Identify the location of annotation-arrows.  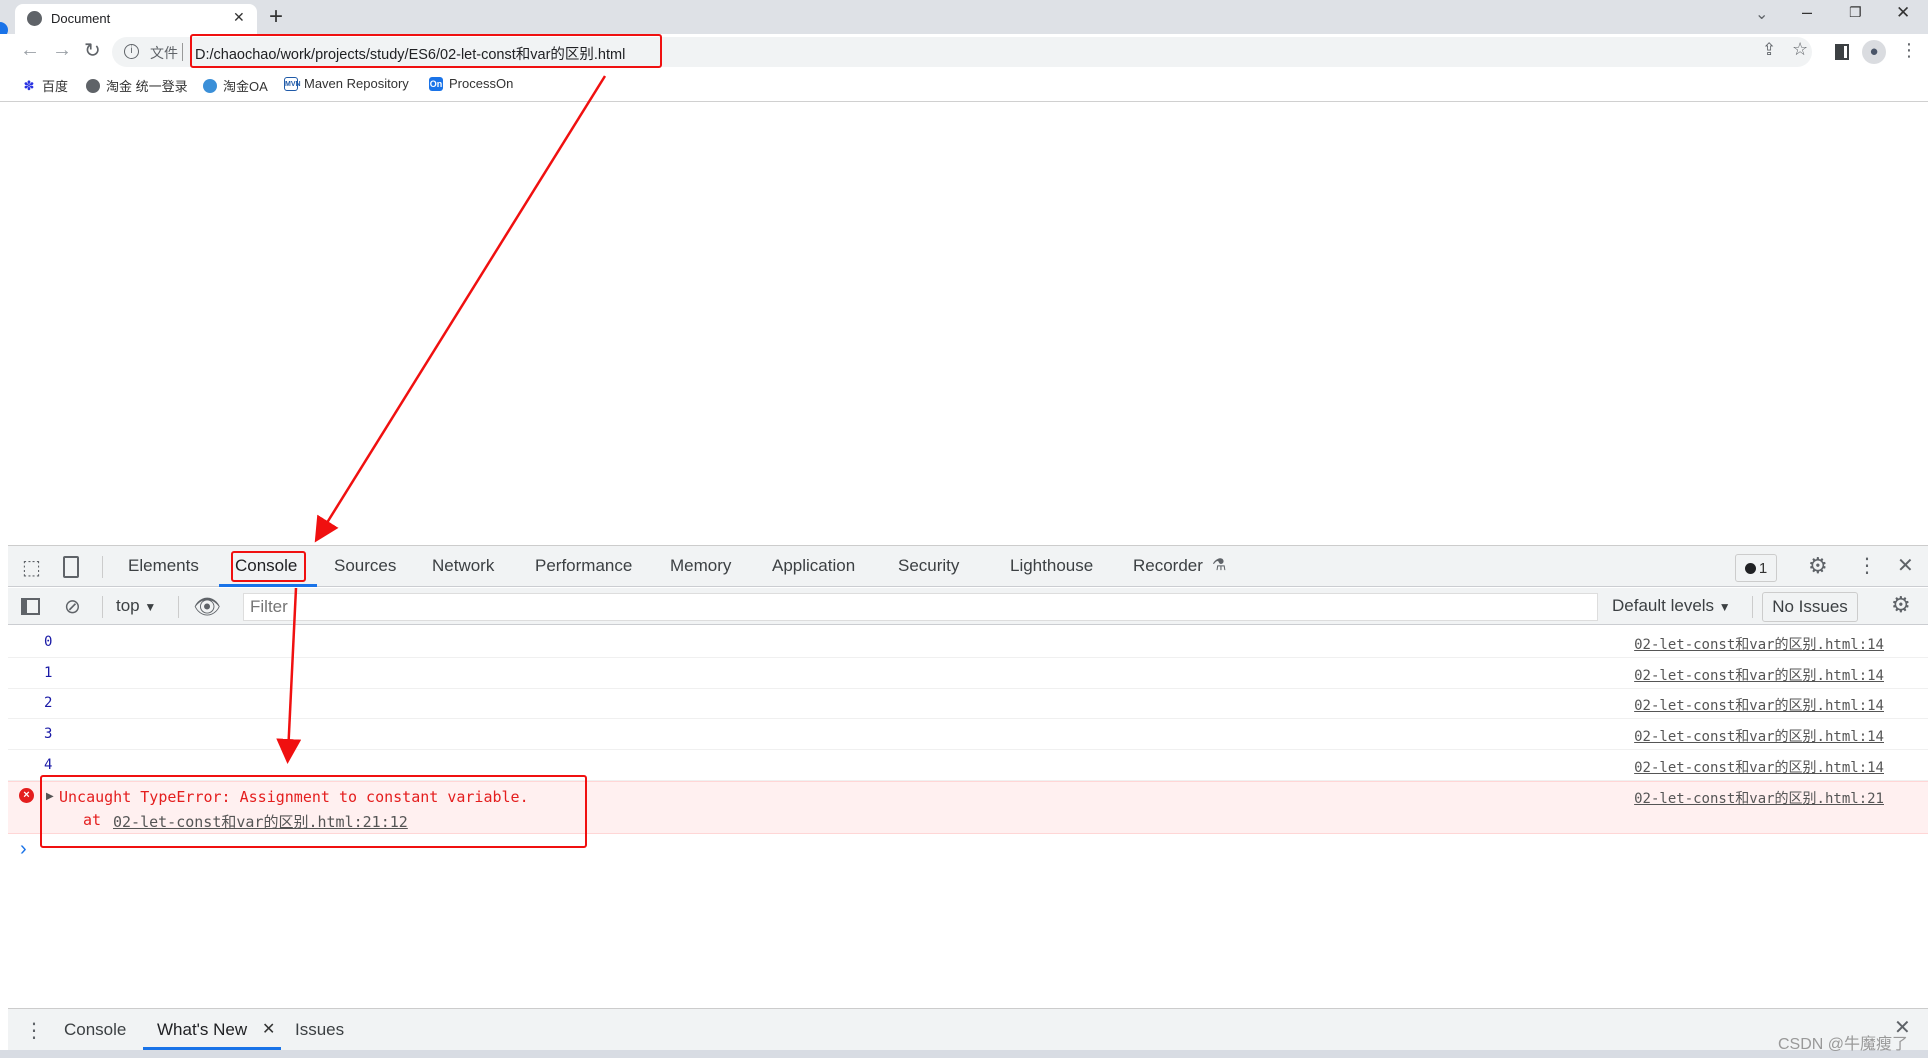
(441, 419).